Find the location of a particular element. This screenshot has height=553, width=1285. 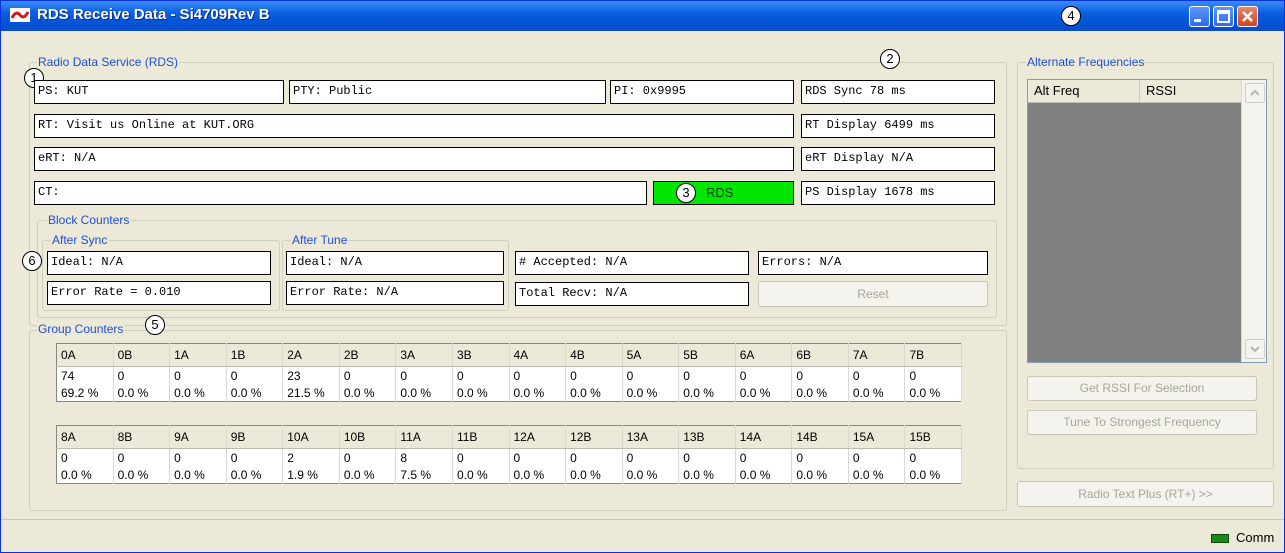

group-header-cell: 1A is located at coordinates (198, 355).